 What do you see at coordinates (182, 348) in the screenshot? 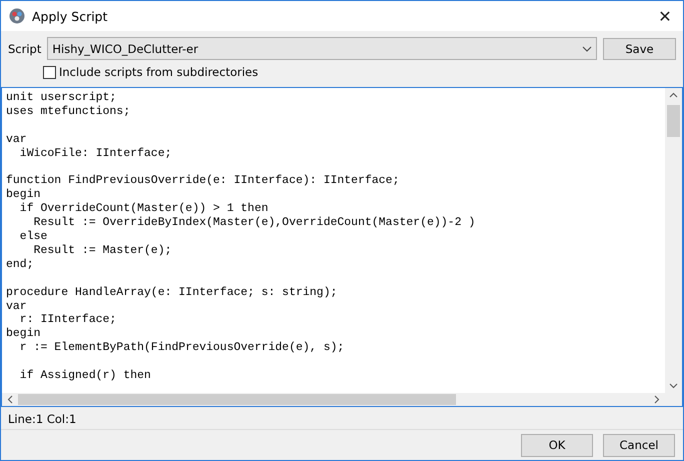
I see `code-line: r := ElementByPath(FindPreviousOverride(e), s);` at bounding box center [182, 348].